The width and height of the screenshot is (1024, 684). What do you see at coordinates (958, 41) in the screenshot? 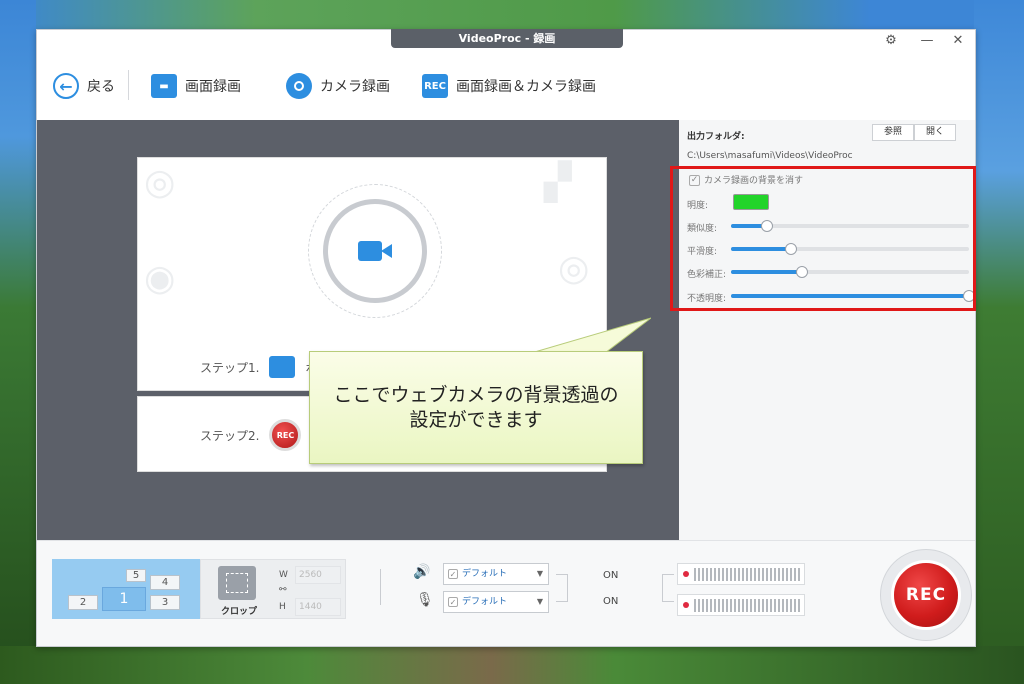
I see `close-button: ✕` at bounding box center [958, 41].